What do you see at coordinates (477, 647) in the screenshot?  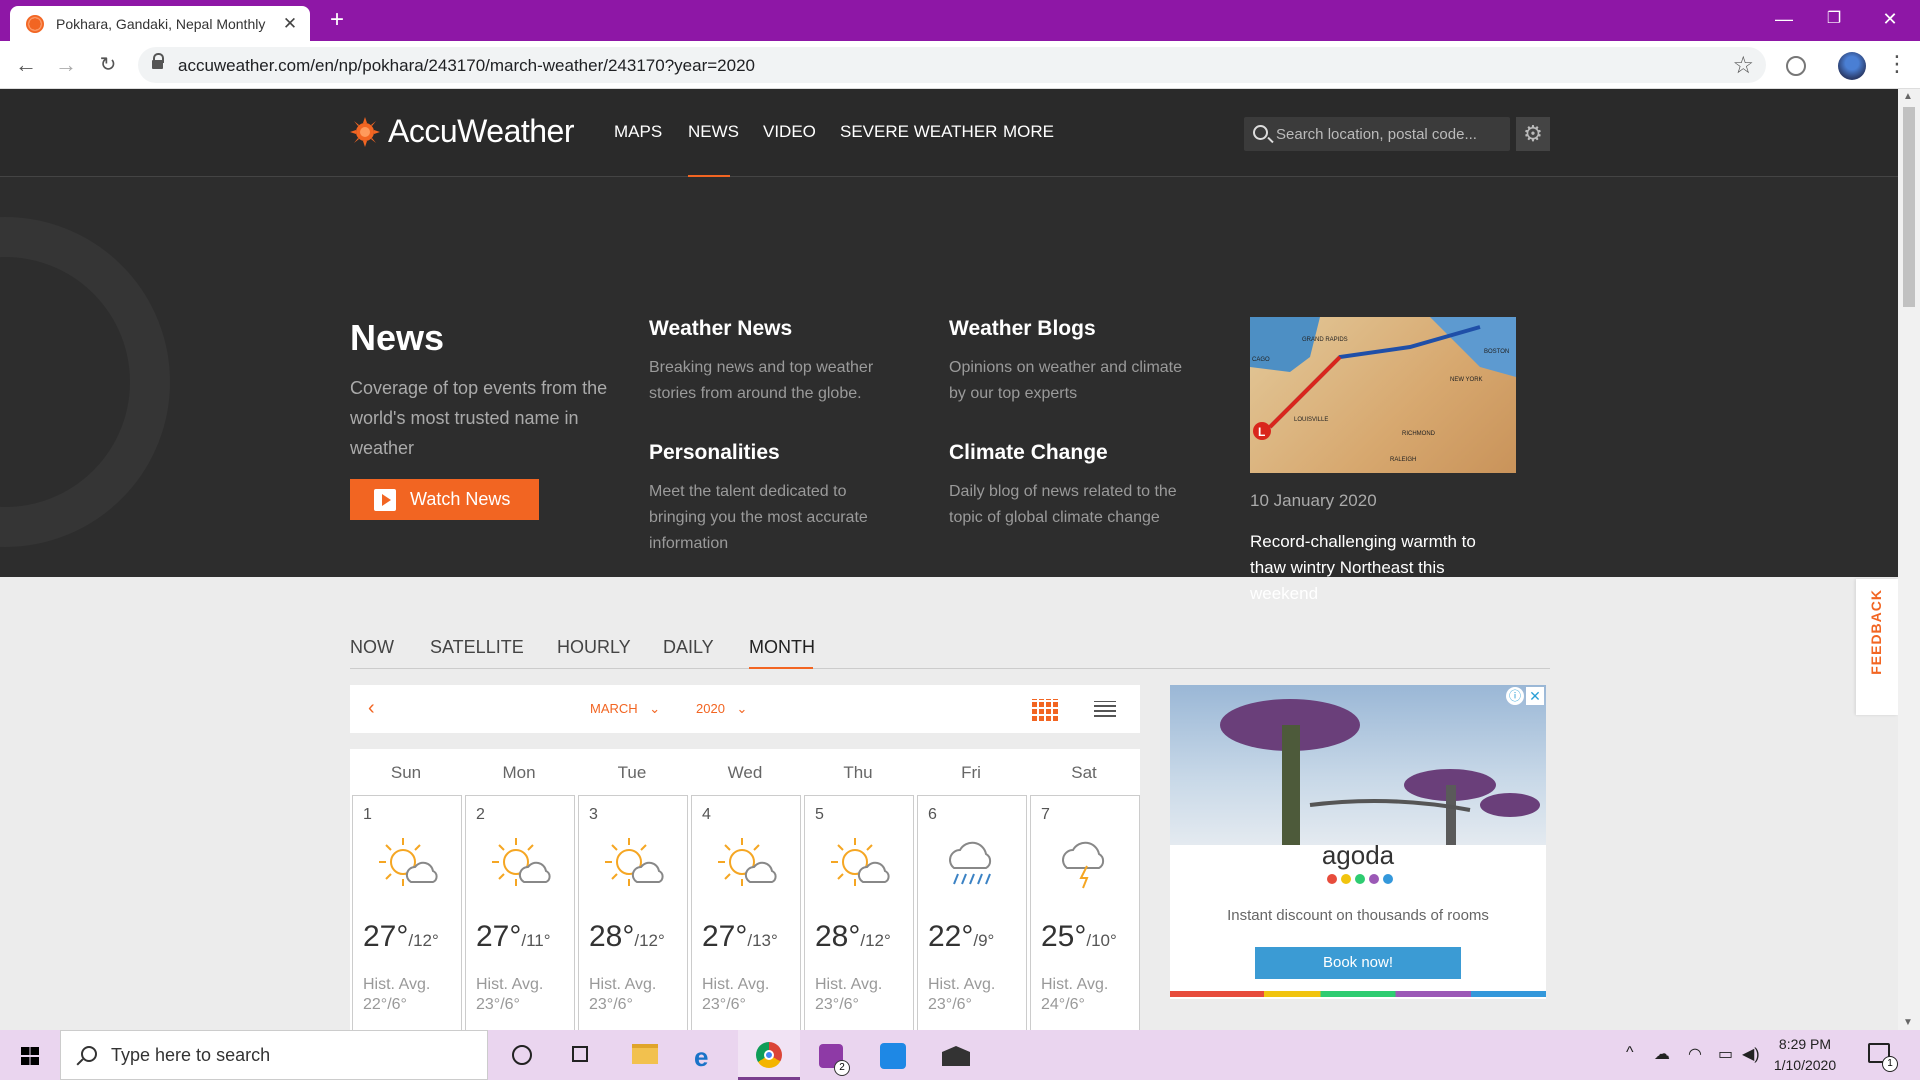 I see `tab-satellite: SATELLITE` at bounding box center [477, 647].